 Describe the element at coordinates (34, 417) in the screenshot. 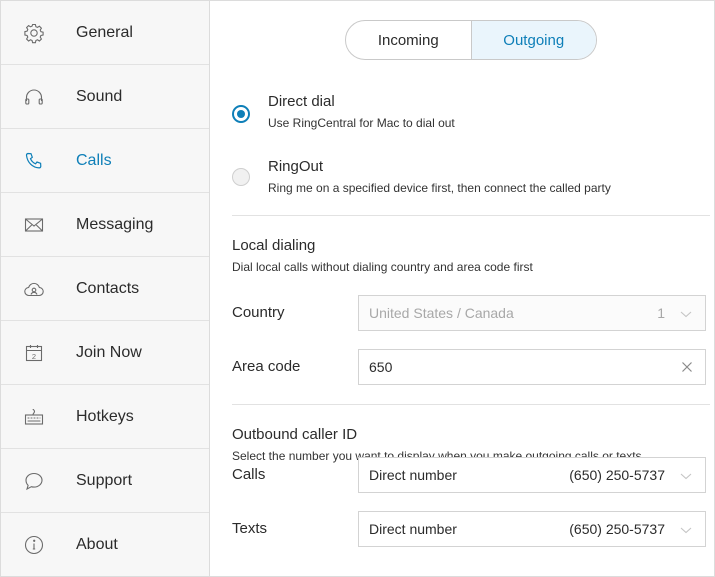

I see `keyboard-icon` at that location.